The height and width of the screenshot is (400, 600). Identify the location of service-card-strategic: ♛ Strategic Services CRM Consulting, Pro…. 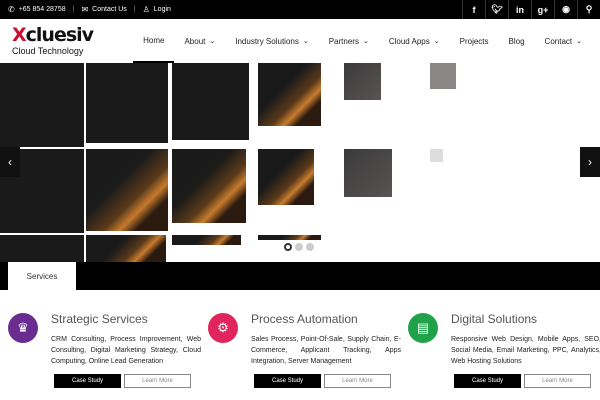
(104, 348).